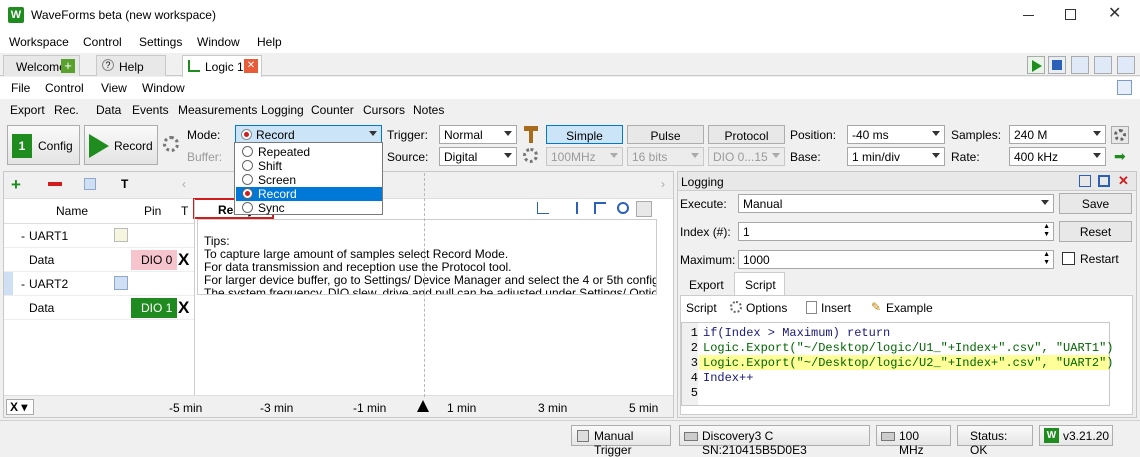 Image resolution: width=1140 pixels, height=457 pixels. Describe the element at coordinates (102, 42) in the screenshot. I see `menu-control: Control` at that location.